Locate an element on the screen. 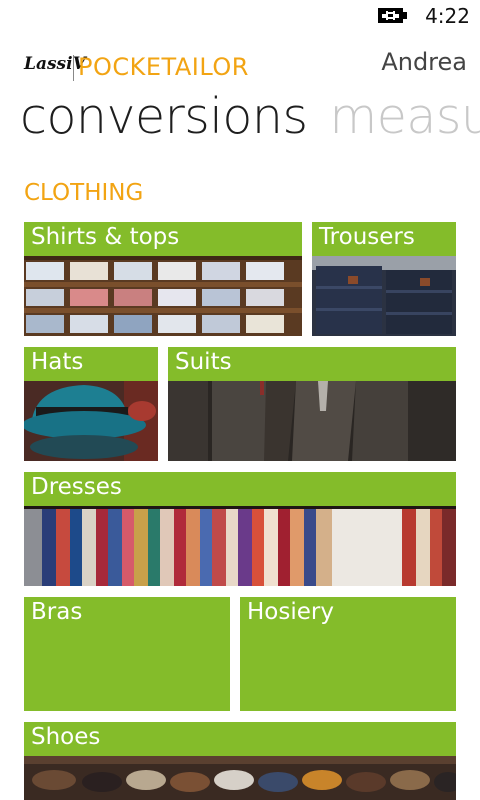 This screenshot has width=480, height=800. pivot-item-measurements: measu is located at coordinates (404, 116).